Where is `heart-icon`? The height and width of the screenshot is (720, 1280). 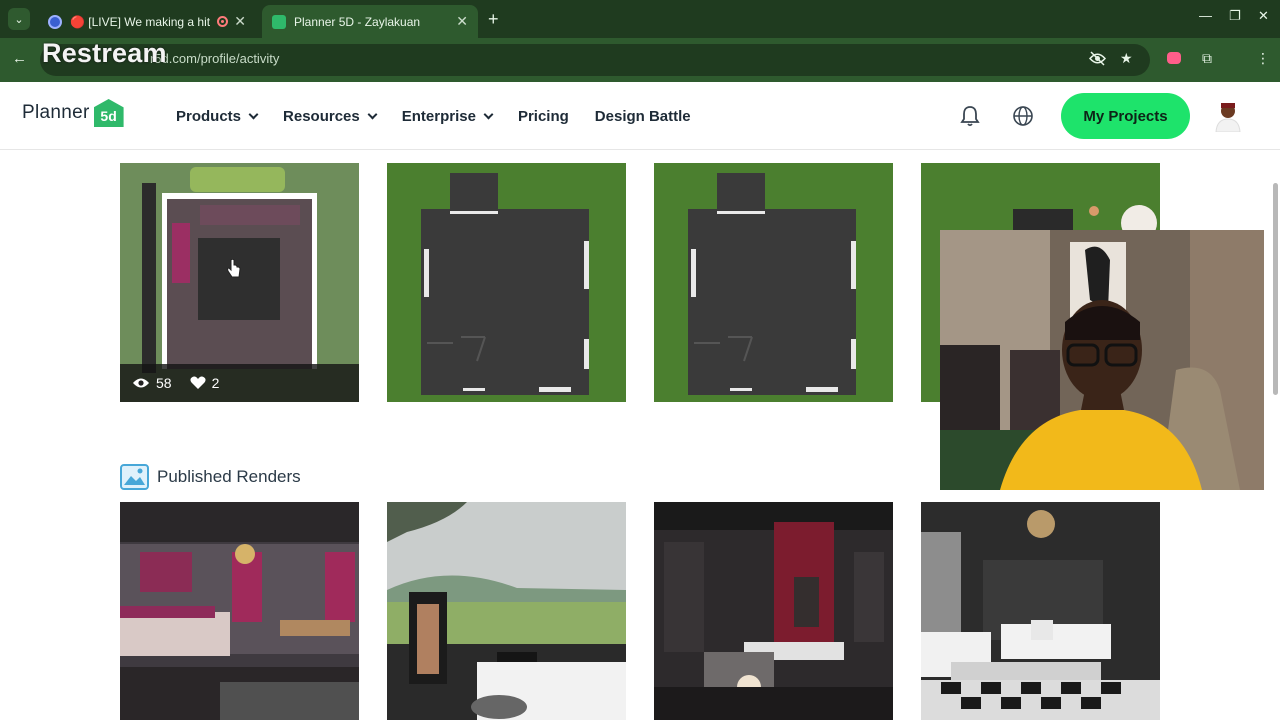
heart-icon is located at coordinates (198, 383).